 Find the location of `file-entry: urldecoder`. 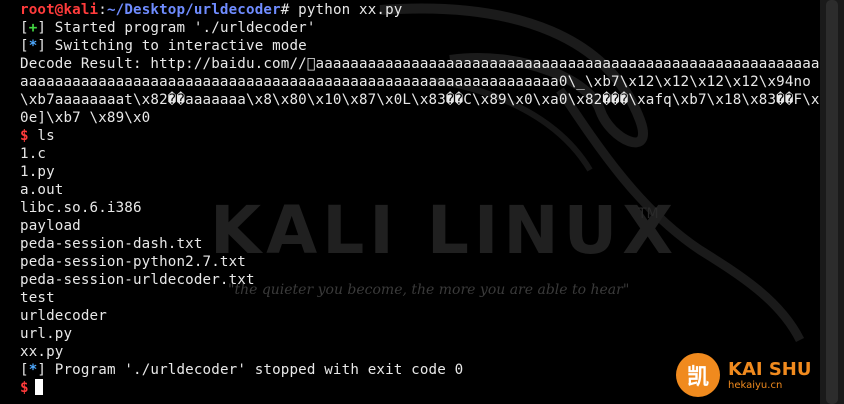

file-entry: urldecoder is located at coordinates (63, 316).